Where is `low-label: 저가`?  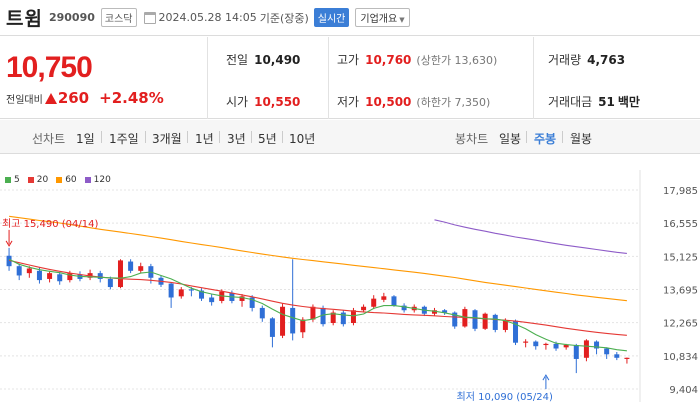 low-label: 저가 is located at coordinates (348, 102).